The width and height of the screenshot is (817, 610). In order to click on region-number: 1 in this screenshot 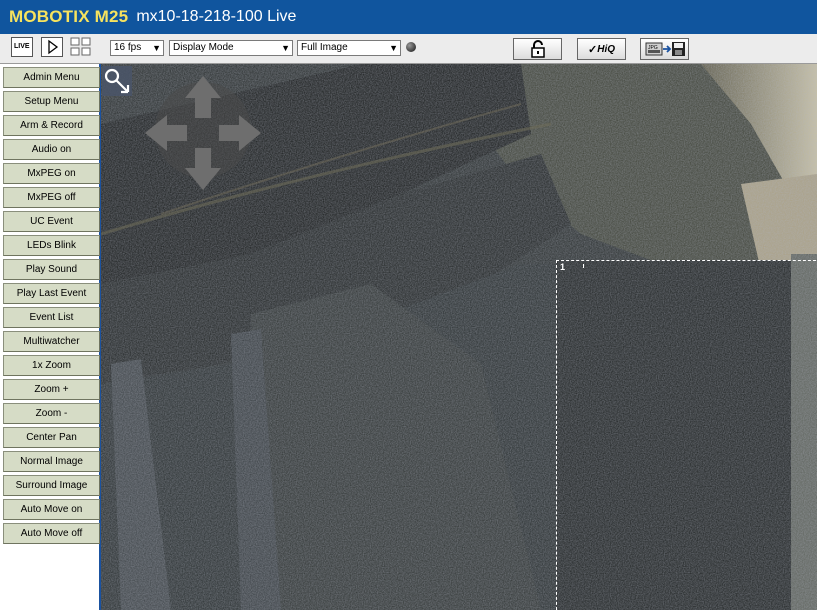, I will do `click(563, 267)`.